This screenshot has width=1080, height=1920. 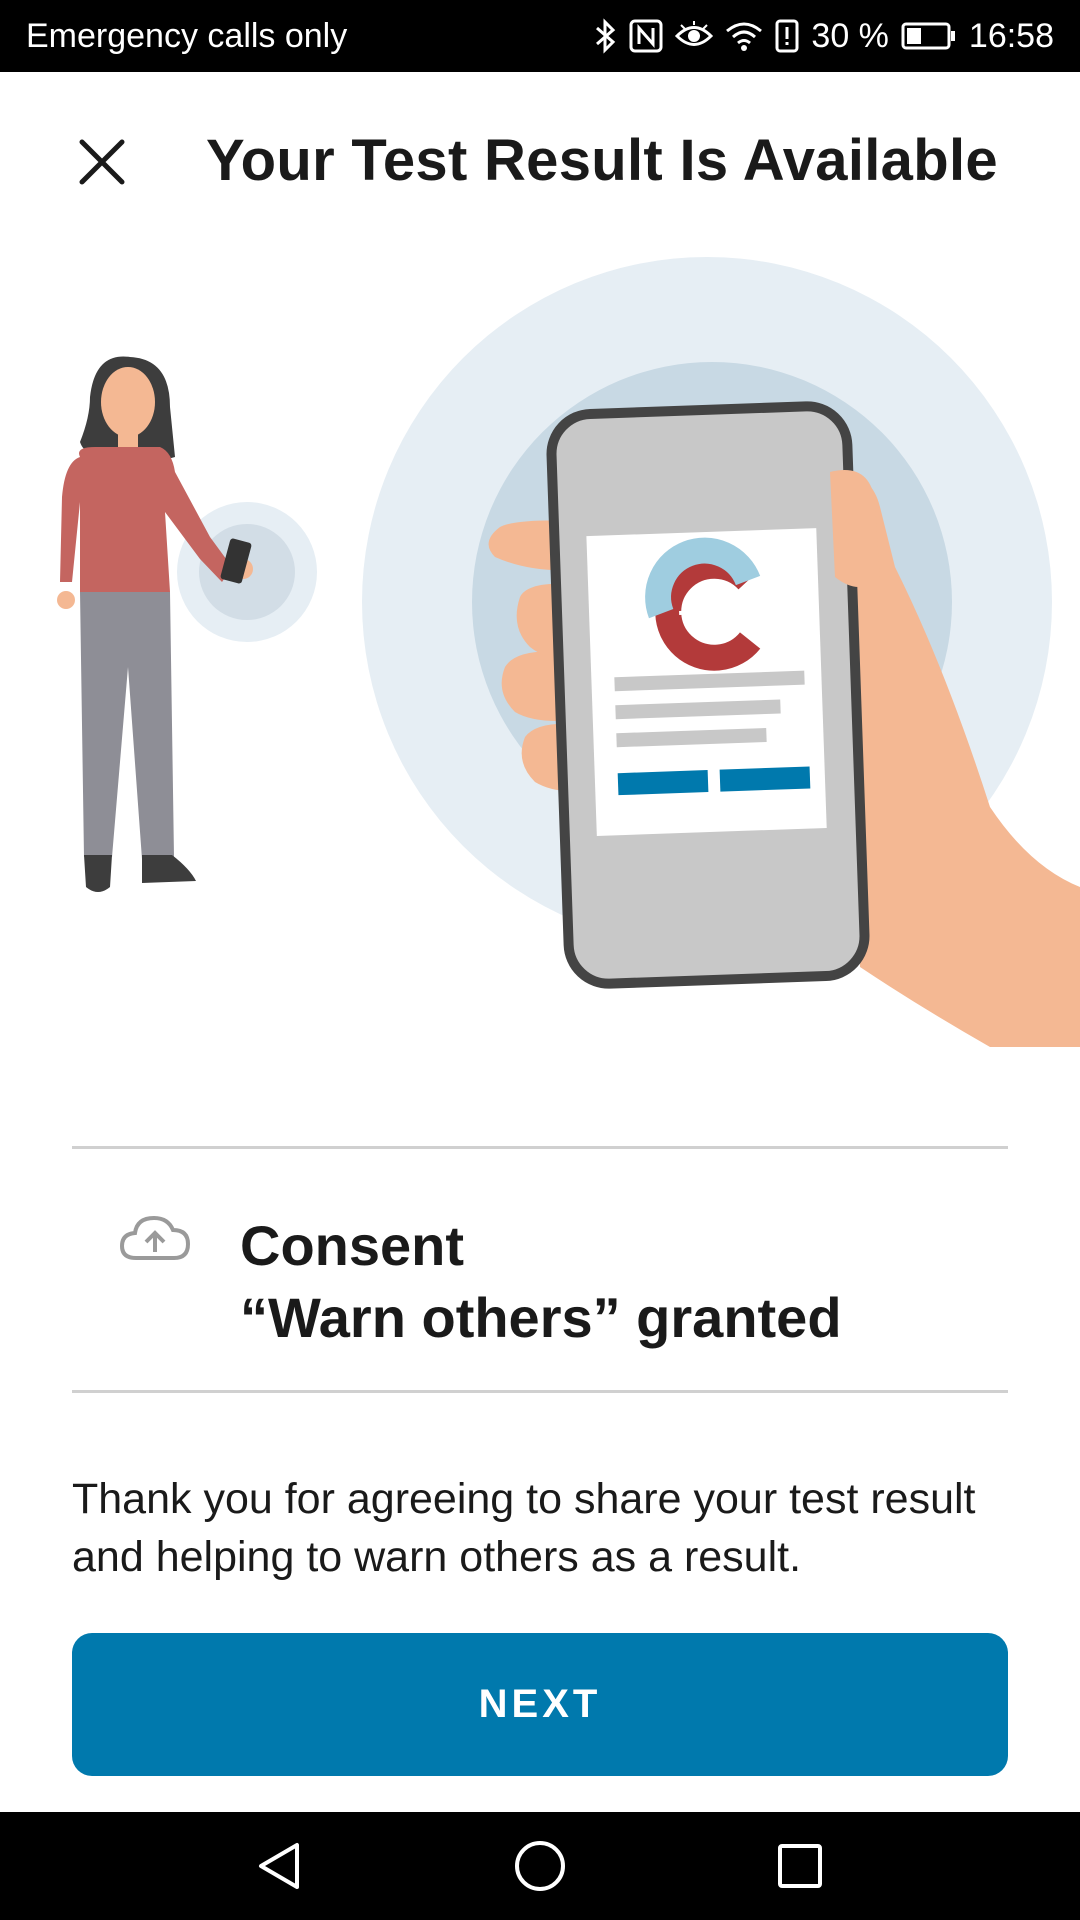 I want to click on navigation-bar, so click(x=540, y=1866).